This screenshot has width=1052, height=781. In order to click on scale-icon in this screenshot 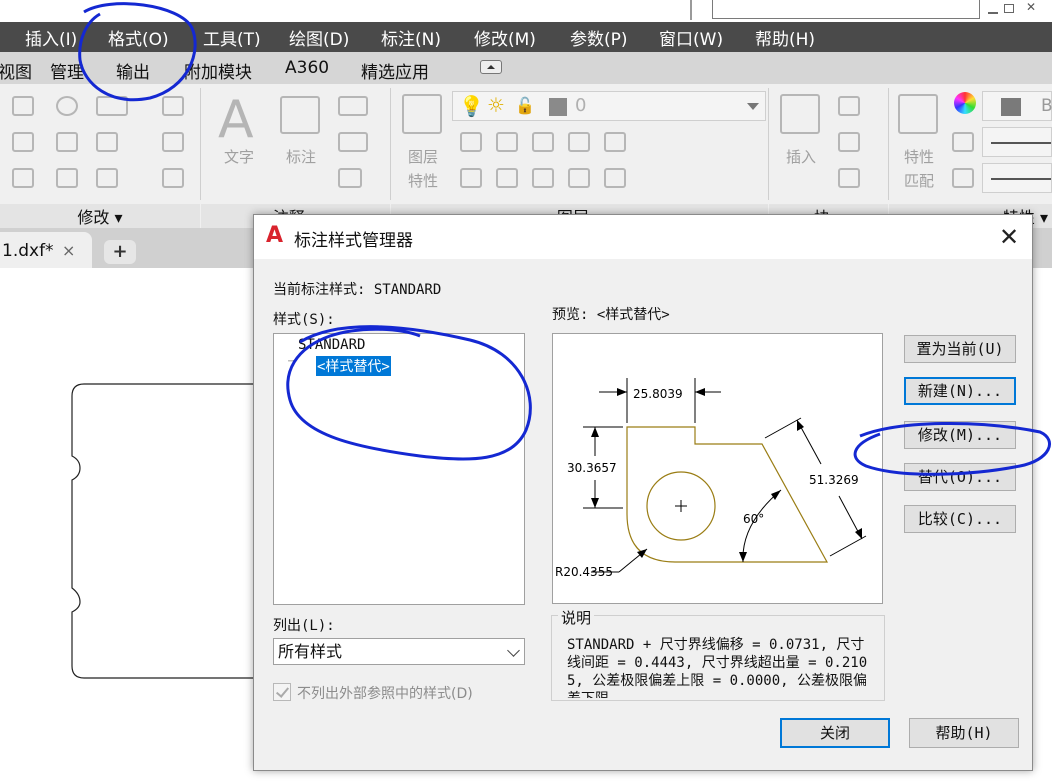, I will do `click(67, 178)`.